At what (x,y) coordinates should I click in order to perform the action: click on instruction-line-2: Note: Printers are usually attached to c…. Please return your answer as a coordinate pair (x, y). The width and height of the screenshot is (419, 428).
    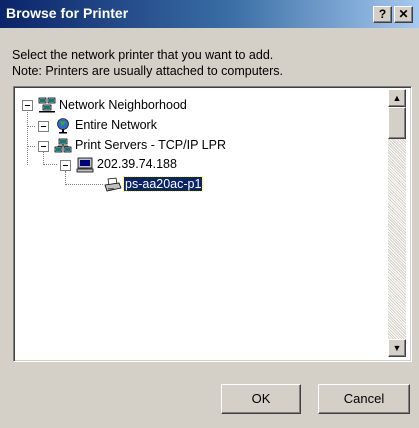
    Looking at the image, I should click on (147, 71).